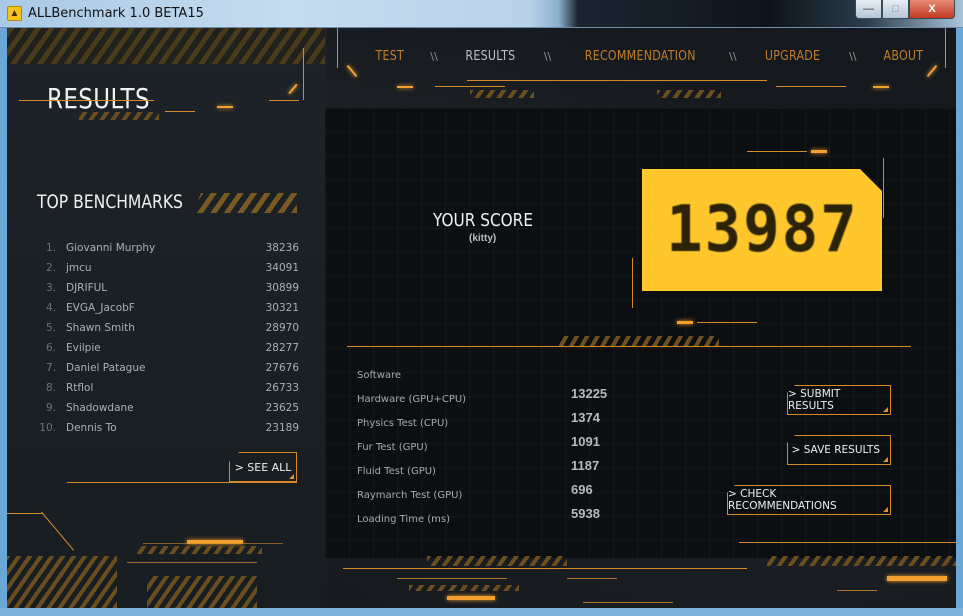 The image size is (963, 616). I want to click on leaderboard-row: 7. Daniel Patague 27676, so click(168, 368).